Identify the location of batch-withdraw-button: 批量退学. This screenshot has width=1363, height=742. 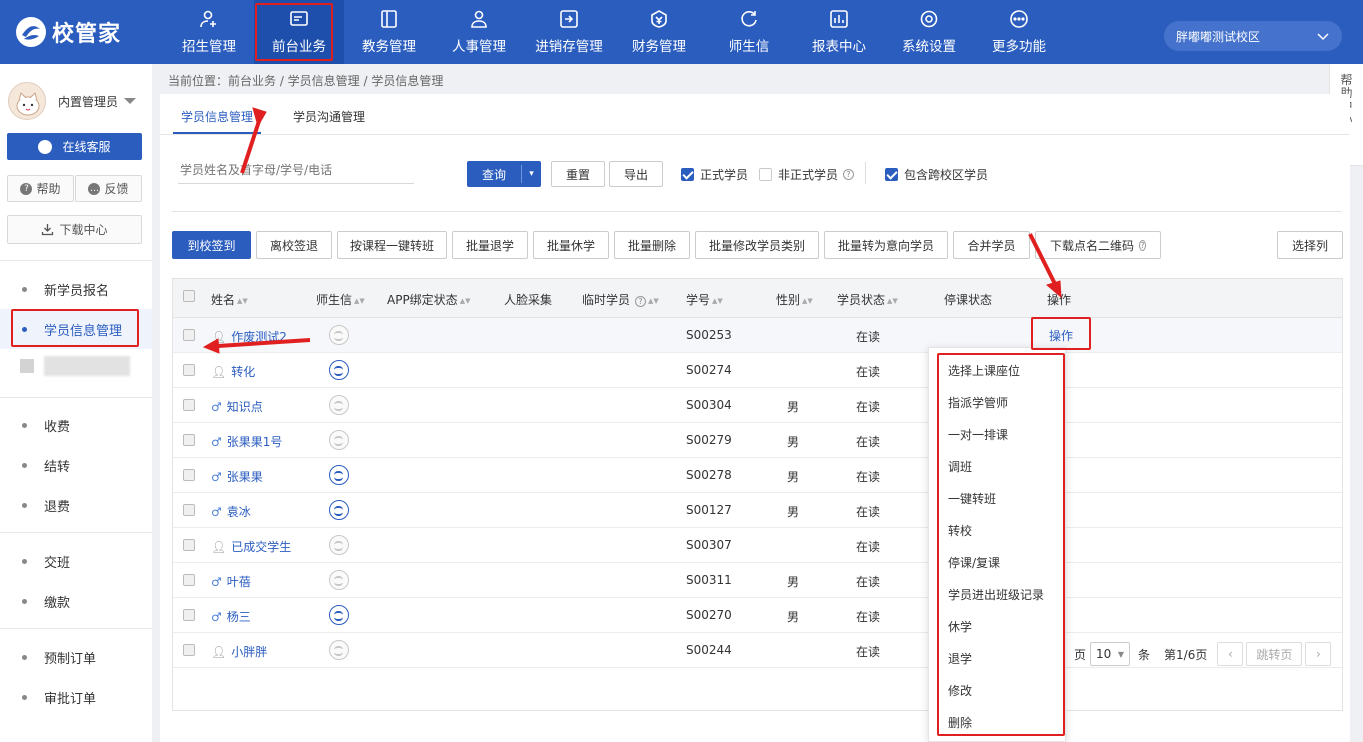
(490, 245).